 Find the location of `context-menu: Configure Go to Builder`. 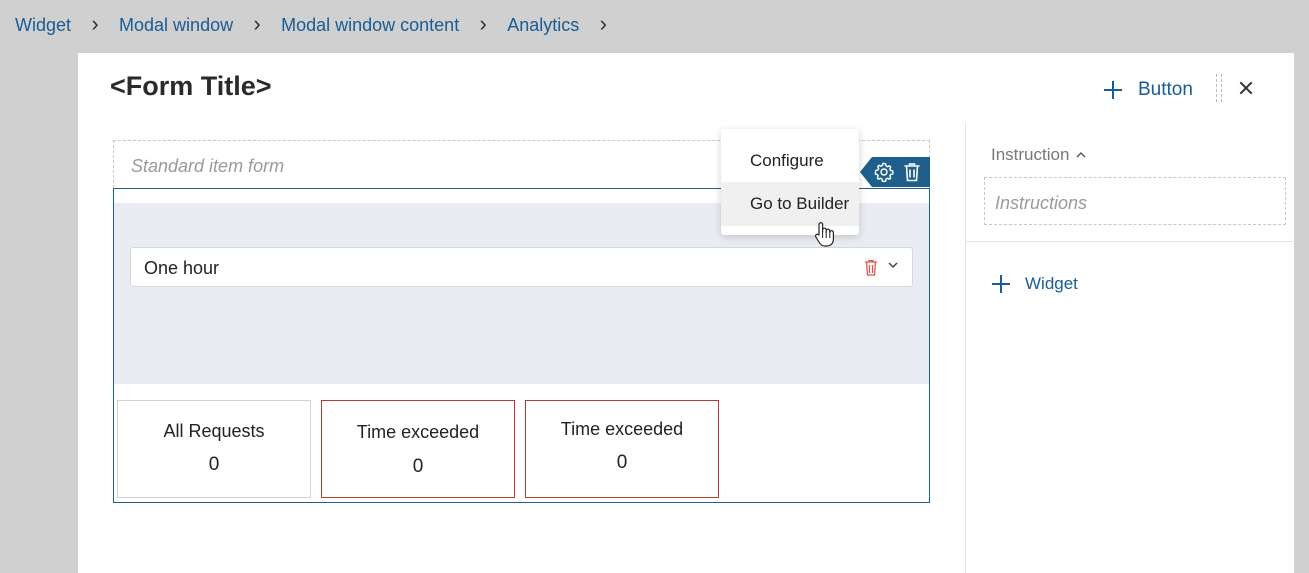

context-menu: Configure Go to Builder is located at coordinates (790, 182).